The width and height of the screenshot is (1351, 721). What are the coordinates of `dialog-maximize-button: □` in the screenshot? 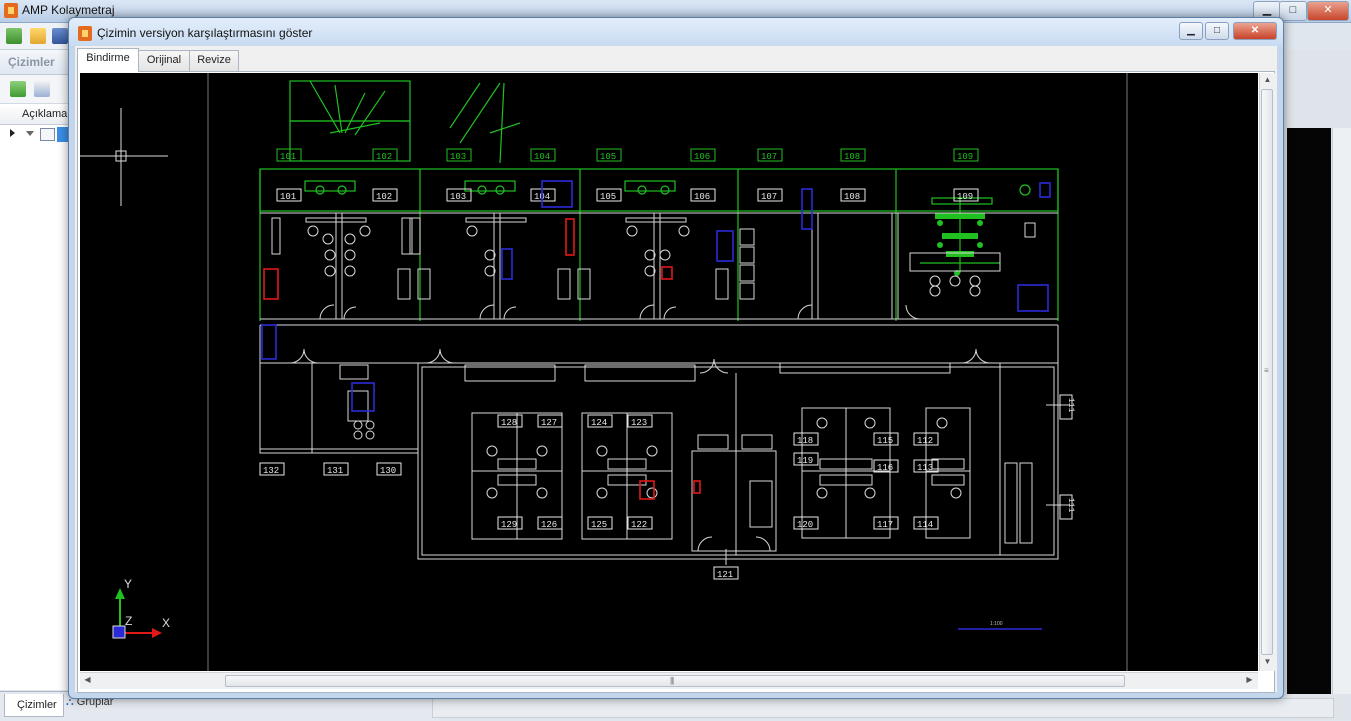 It's located at (1217, 31).